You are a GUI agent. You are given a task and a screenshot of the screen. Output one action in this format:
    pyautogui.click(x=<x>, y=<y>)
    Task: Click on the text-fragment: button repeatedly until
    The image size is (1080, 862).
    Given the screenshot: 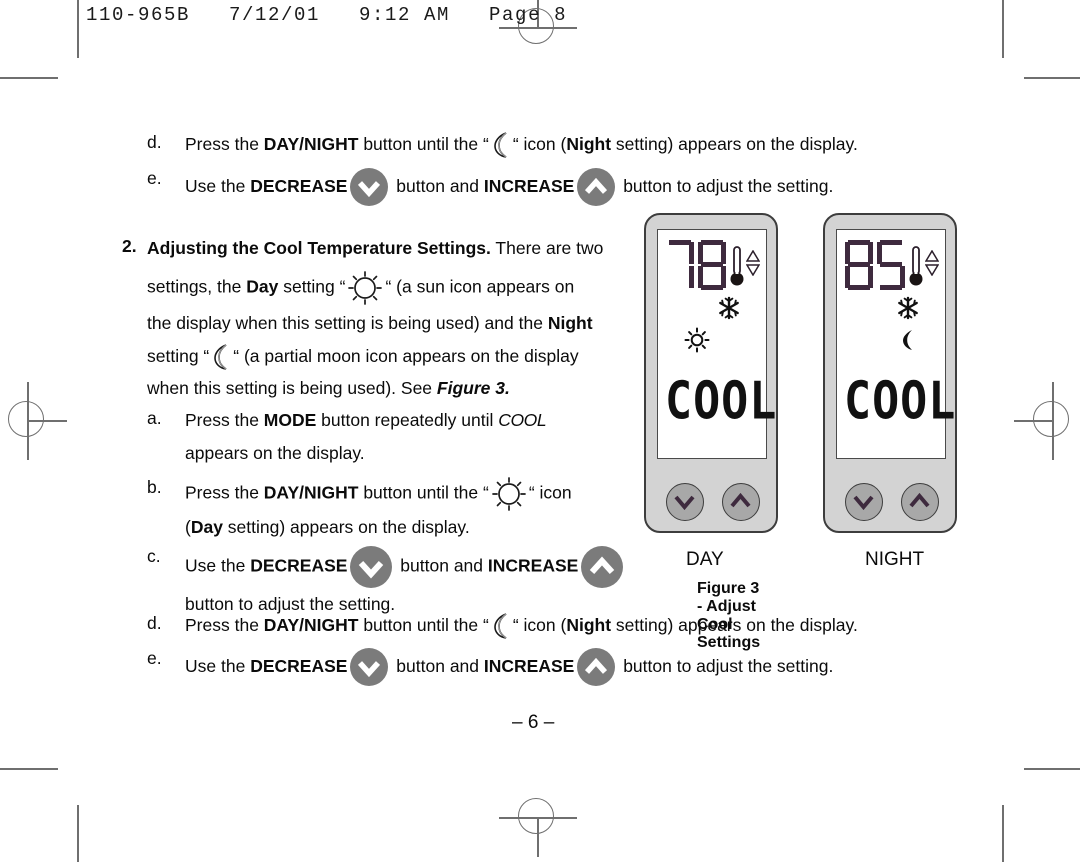 What is the action you would take?
    pyautogui.click(x=407, y=420)
    